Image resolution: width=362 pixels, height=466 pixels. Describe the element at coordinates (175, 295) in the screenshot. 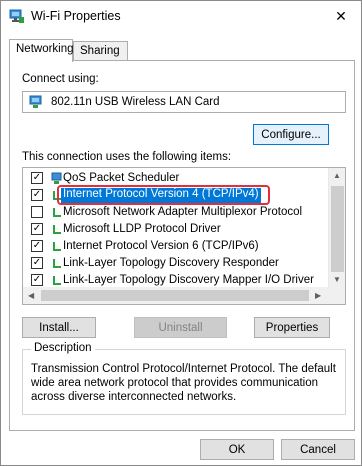

I see `horizontal-scroll-thumb` at that location.